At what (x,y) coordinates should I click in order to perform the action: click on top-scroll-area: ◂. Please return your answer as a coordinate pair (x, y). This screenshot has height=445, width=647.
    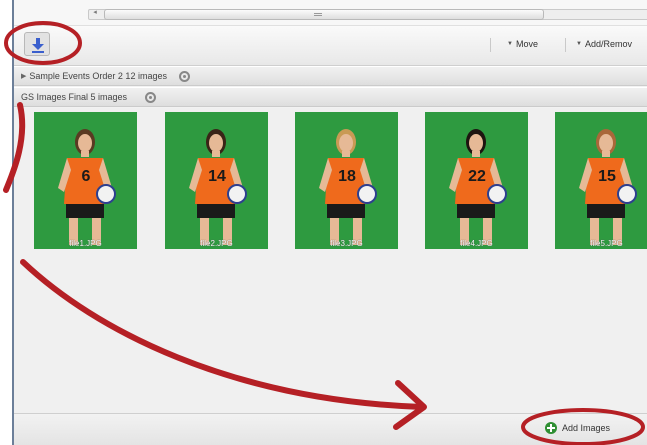
    Looking at the image, I should click on (330, 13).